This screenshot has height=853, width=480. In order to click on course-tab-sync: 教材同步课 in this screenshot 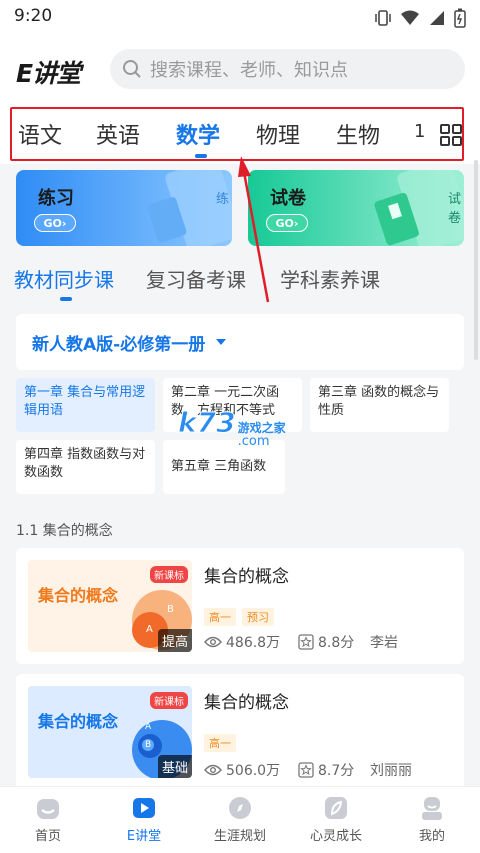, I will do `click(64, 278)`.